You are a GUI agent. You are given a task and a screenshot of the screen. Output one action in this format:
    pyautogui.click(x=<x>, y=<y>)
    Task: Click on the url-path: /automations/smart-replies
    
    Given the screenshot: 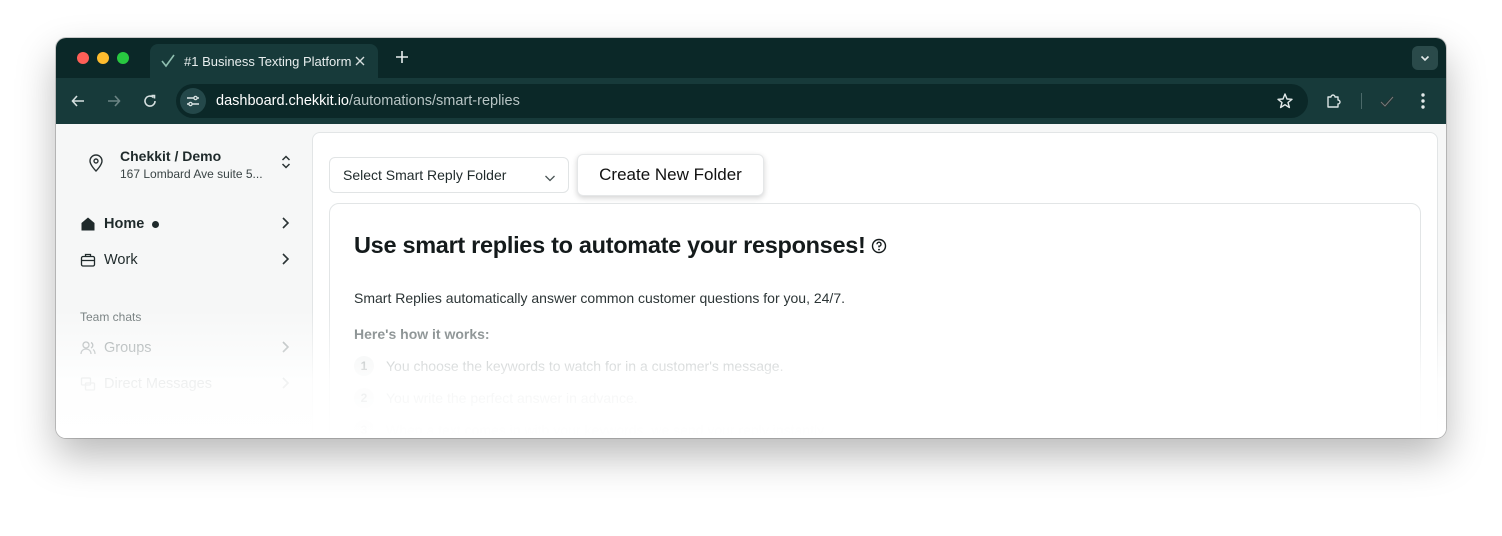 What is the action you would take?
    pyautogui.click(x=434, y=101)
    